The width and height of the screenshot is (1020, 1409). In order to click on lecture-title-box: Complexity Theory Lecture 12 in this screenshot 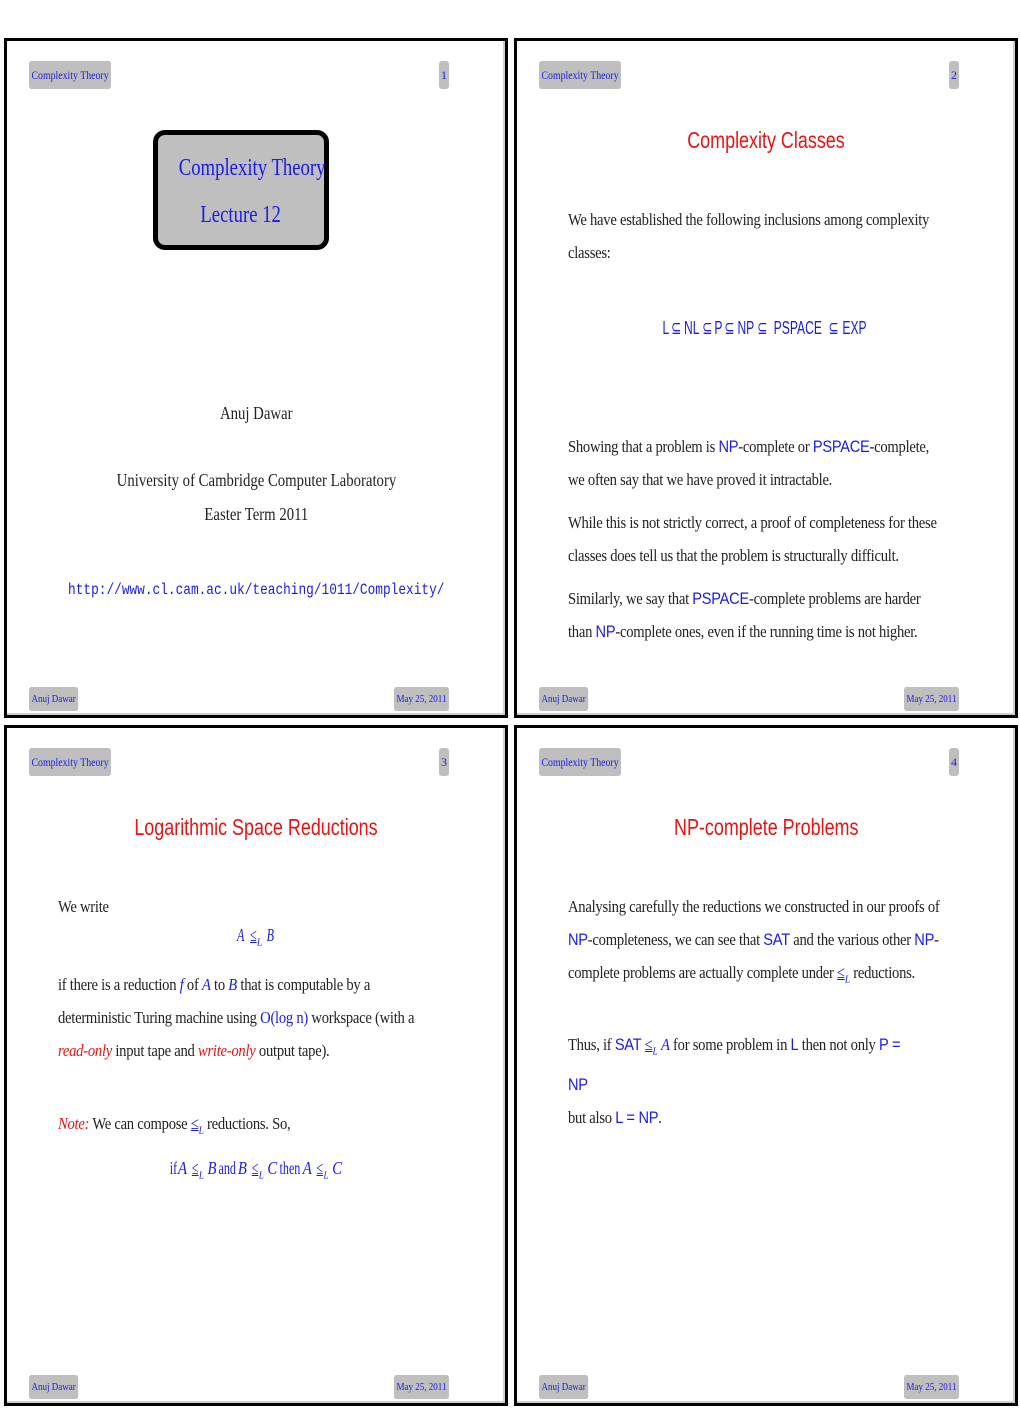, I will do `click(241, 190)`.